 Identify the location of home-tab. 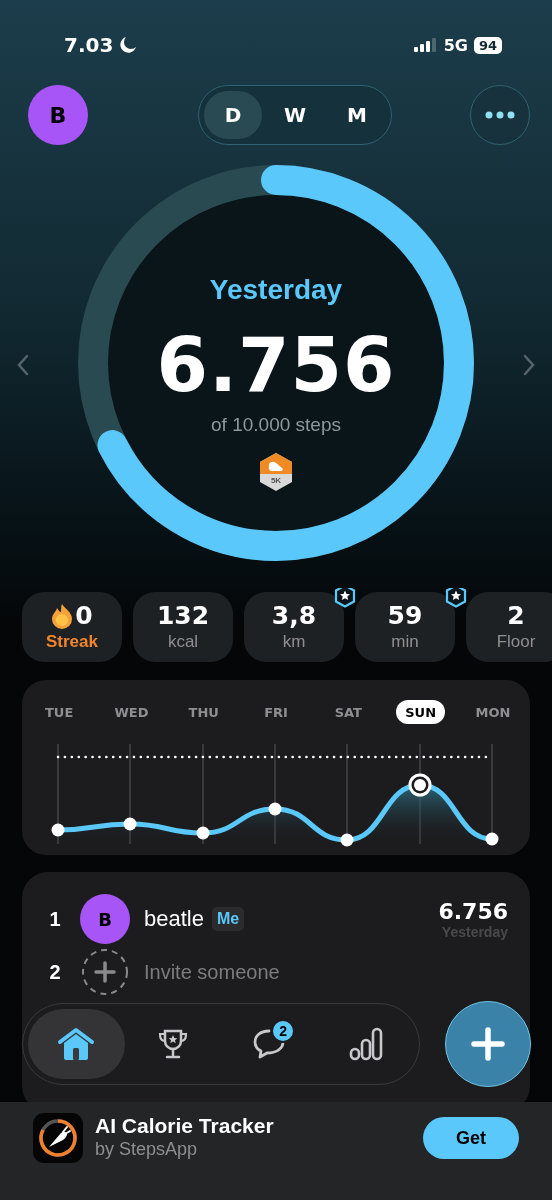
(76, 1044).